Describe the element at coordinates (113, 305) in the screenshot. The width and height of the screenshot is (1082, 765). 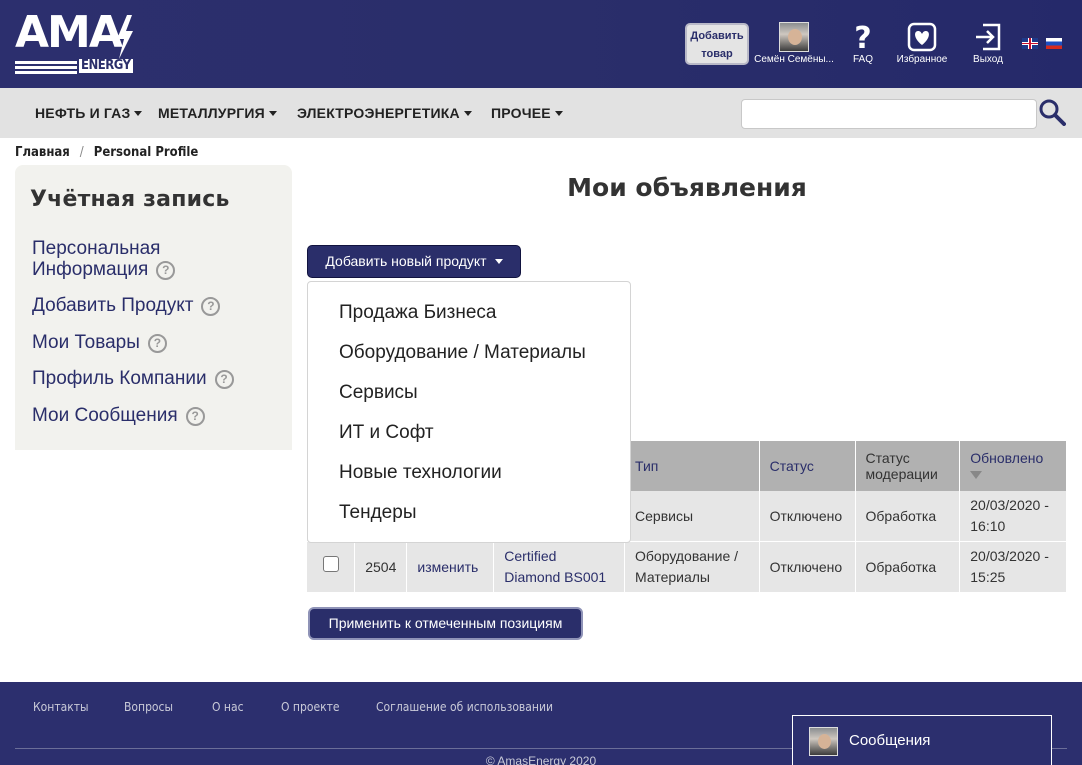
I see `sidebar-item-label: Добавить Продукт` at that location.